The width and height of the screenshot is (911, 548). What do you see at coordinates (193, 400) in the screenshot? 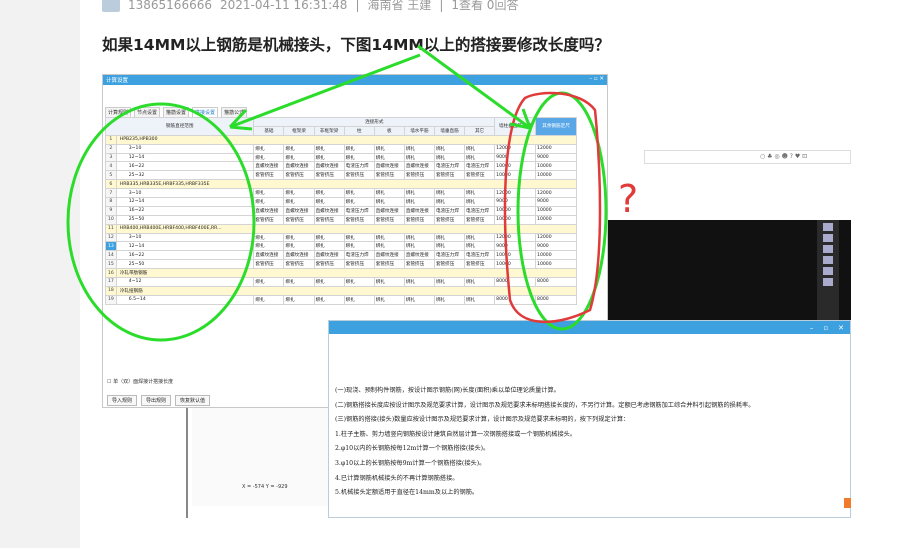
I see `action-button-2: 恢复默认值` at bounding box center [193, 400].